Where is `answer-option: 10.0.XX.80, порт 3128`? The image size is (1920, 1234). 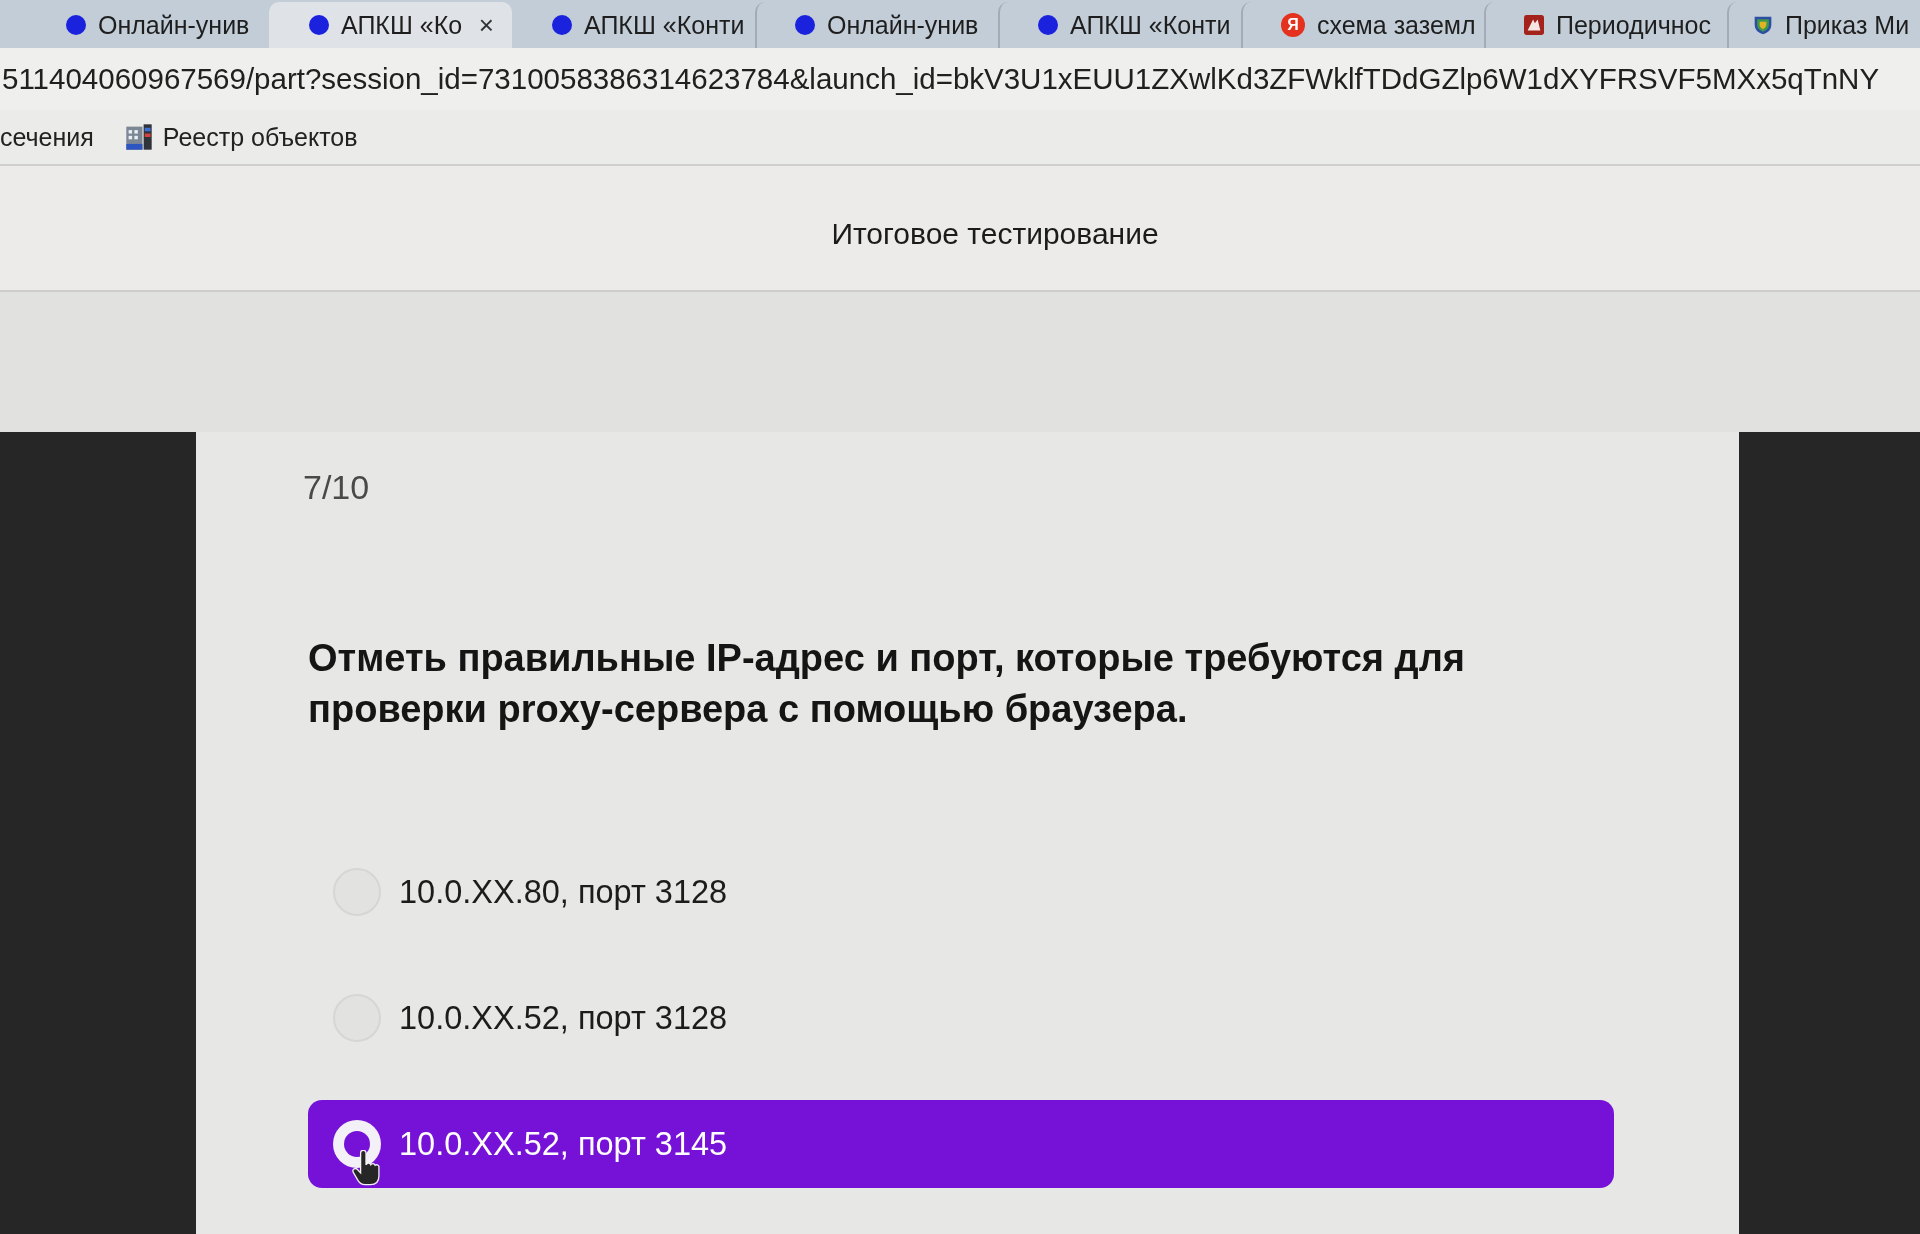 answer-option: 10.0.XX.80, порт 3128 is located at coordinates (530, 892).